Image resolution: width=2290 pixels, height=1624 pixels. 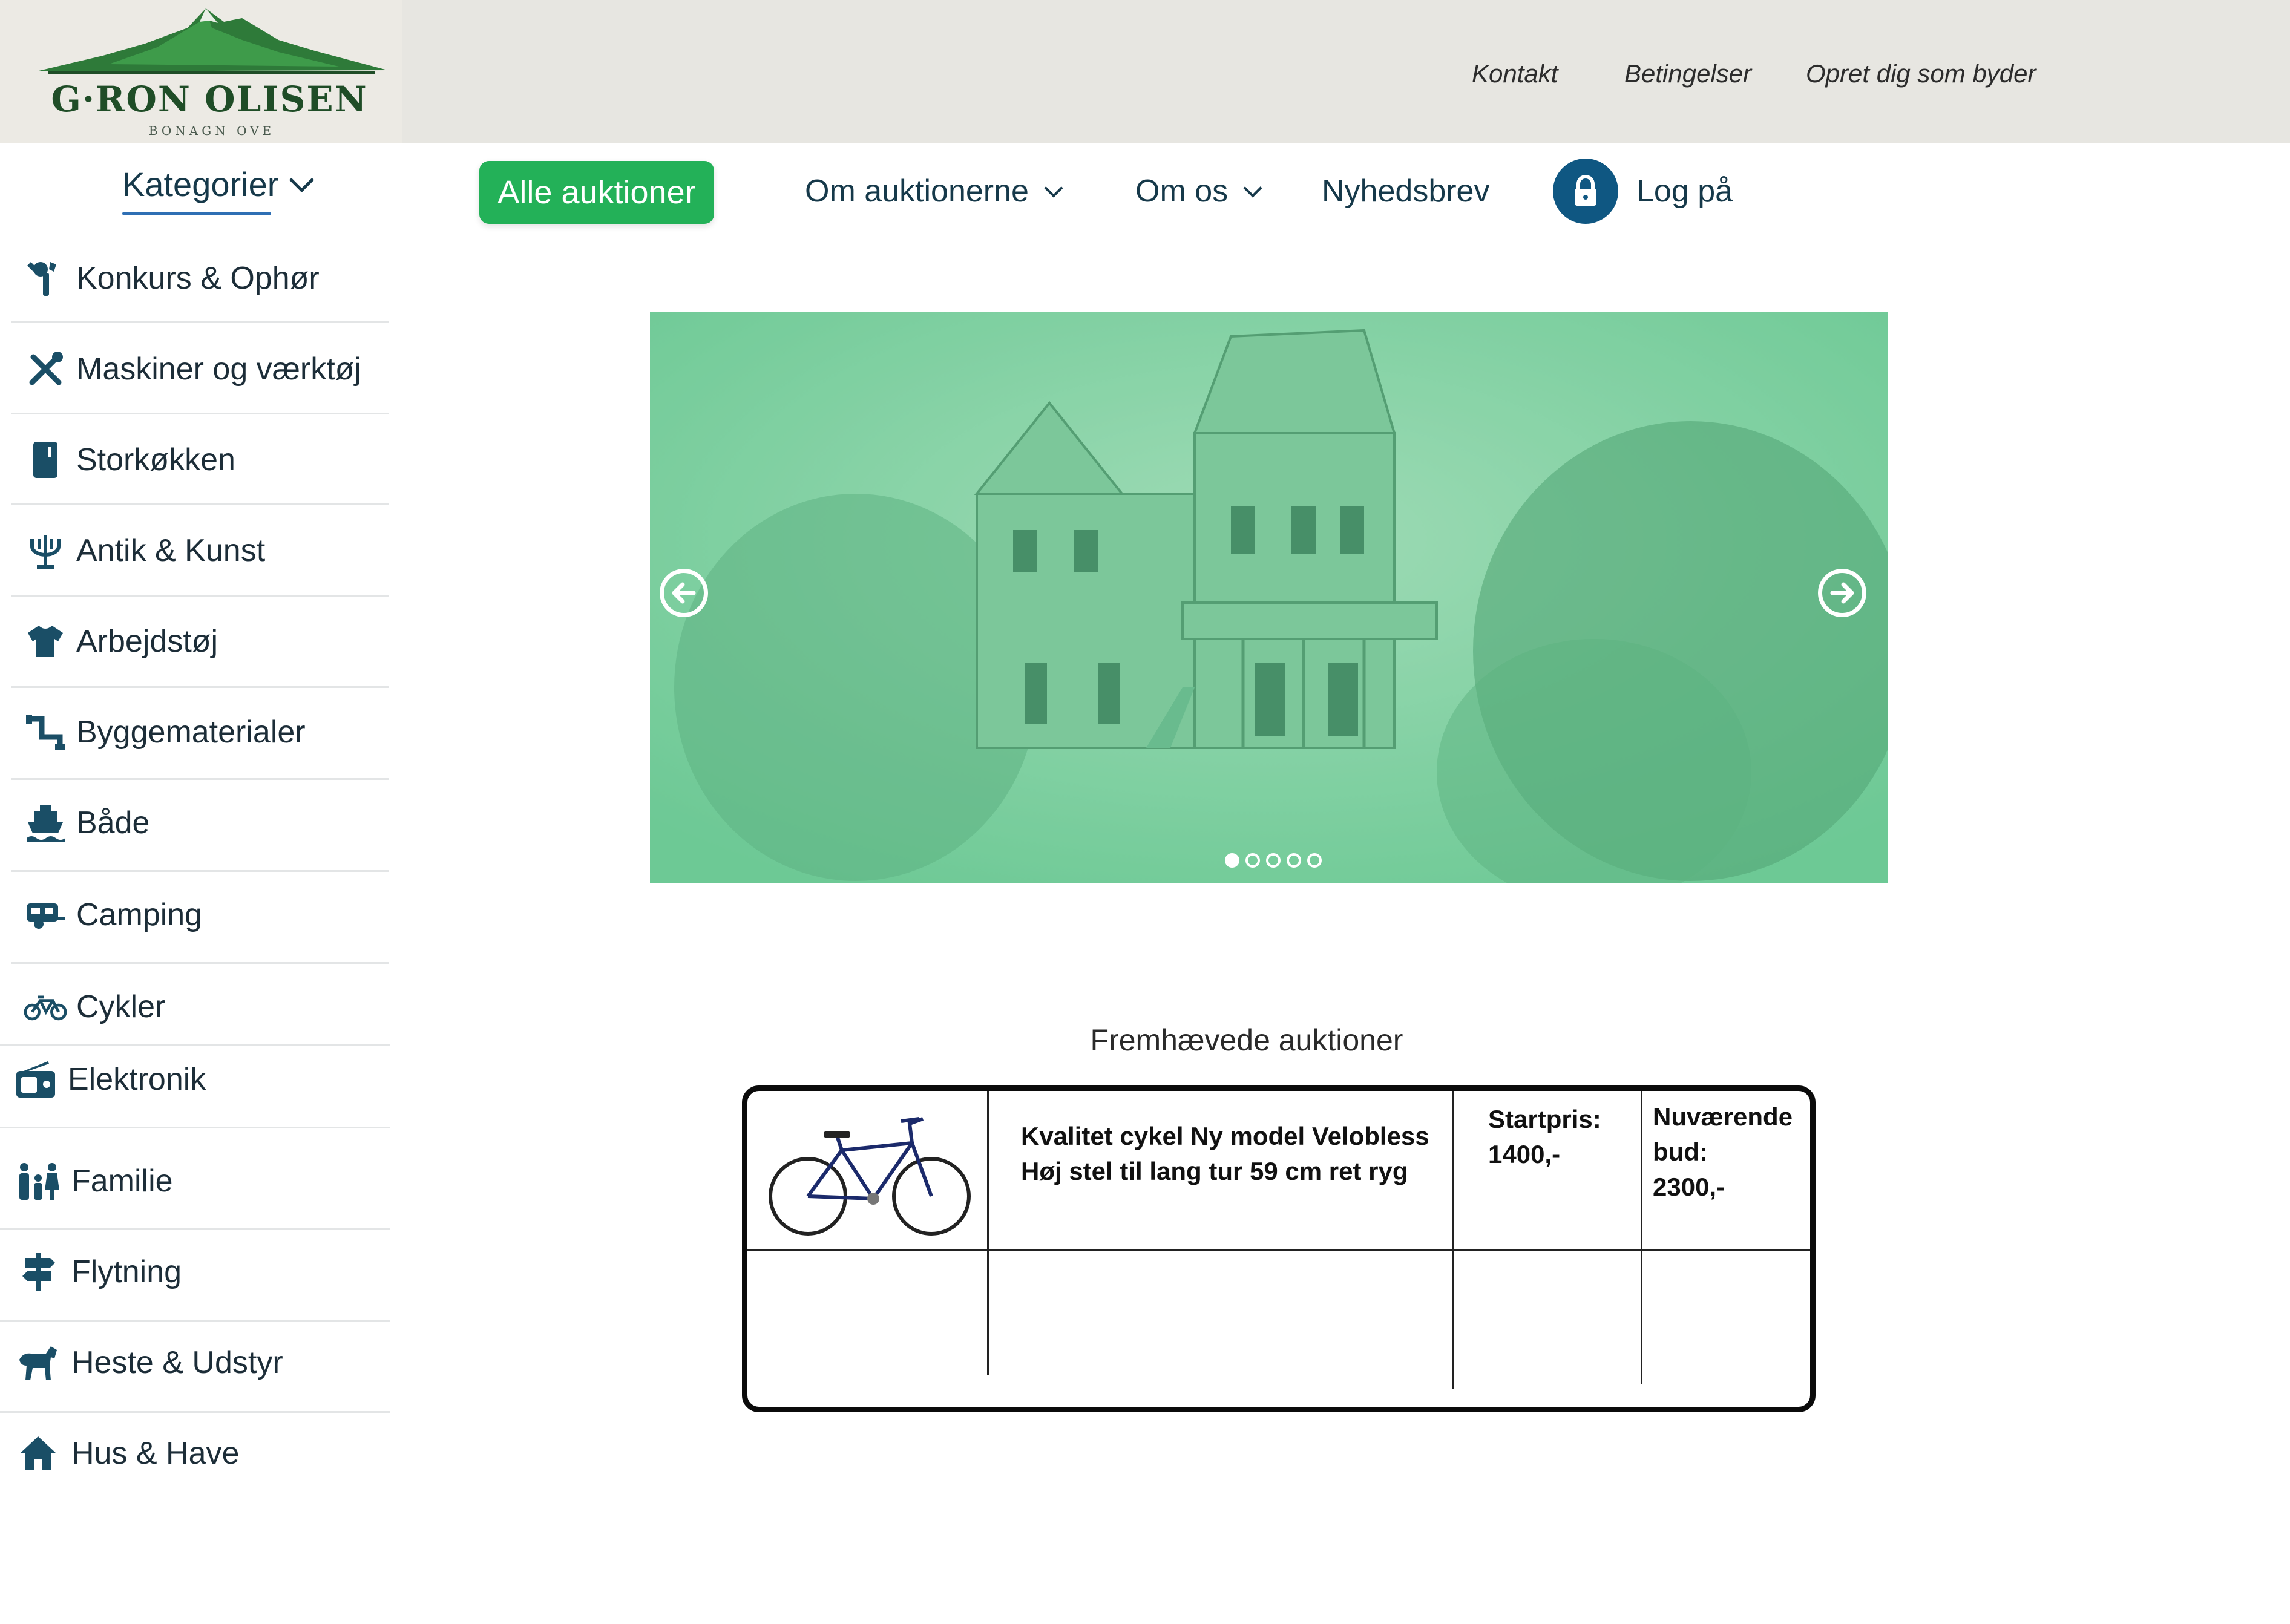 I want to click on categories-underline, so click(x=196, y=213).